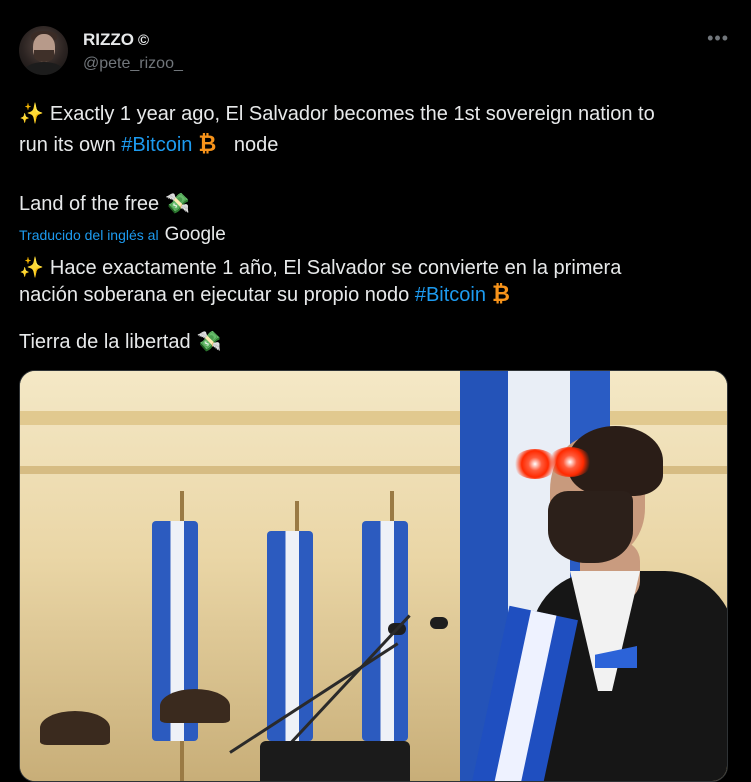 The height and width of the screenshot is (782, 751). I want to click on translated-label: Traducido del inglés al, so click(89, 235).